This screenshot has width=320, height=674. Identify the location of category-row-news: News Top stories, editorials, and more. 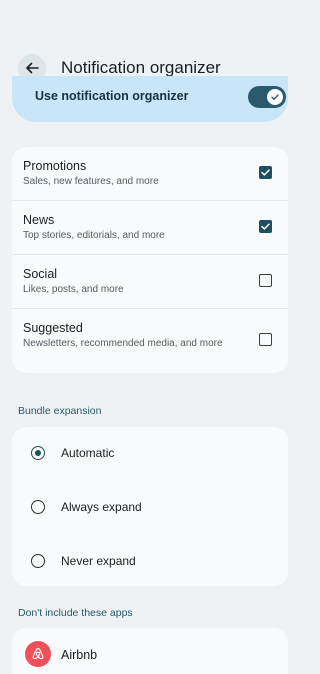
(150, 228).